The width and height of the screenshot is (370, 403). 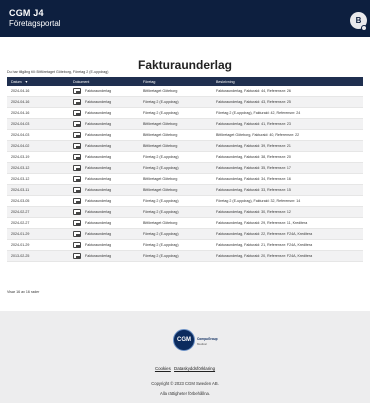 I want to click on row-date: 2024-03-11, so click(x=20, y=190).